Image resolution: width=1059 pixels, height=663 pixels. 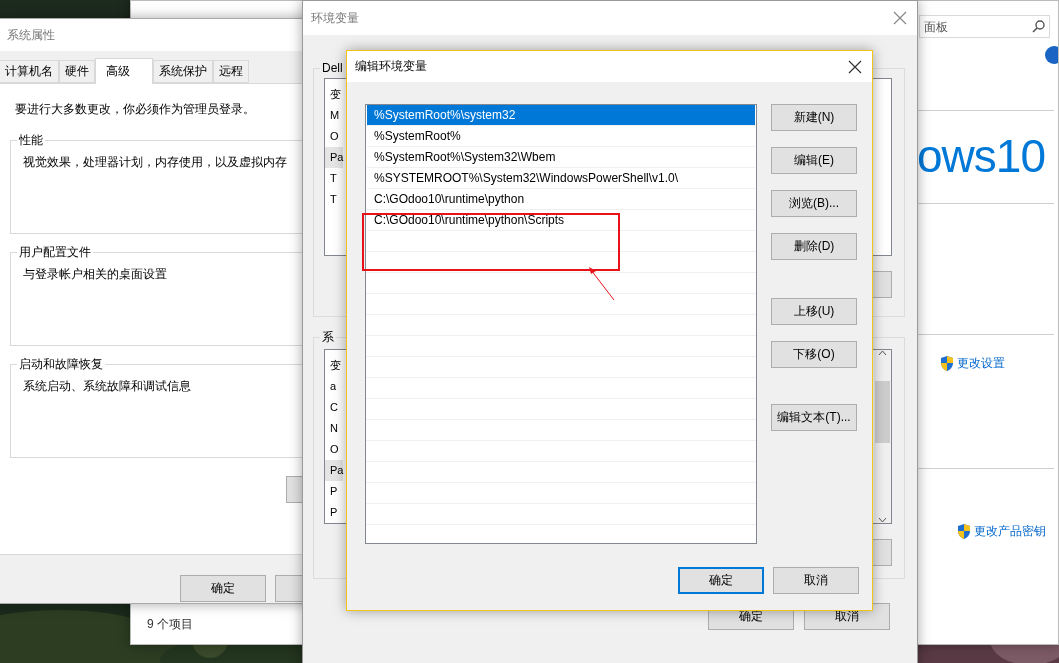 I want to click on tab: 计算机名, so click(x=29, y=71).